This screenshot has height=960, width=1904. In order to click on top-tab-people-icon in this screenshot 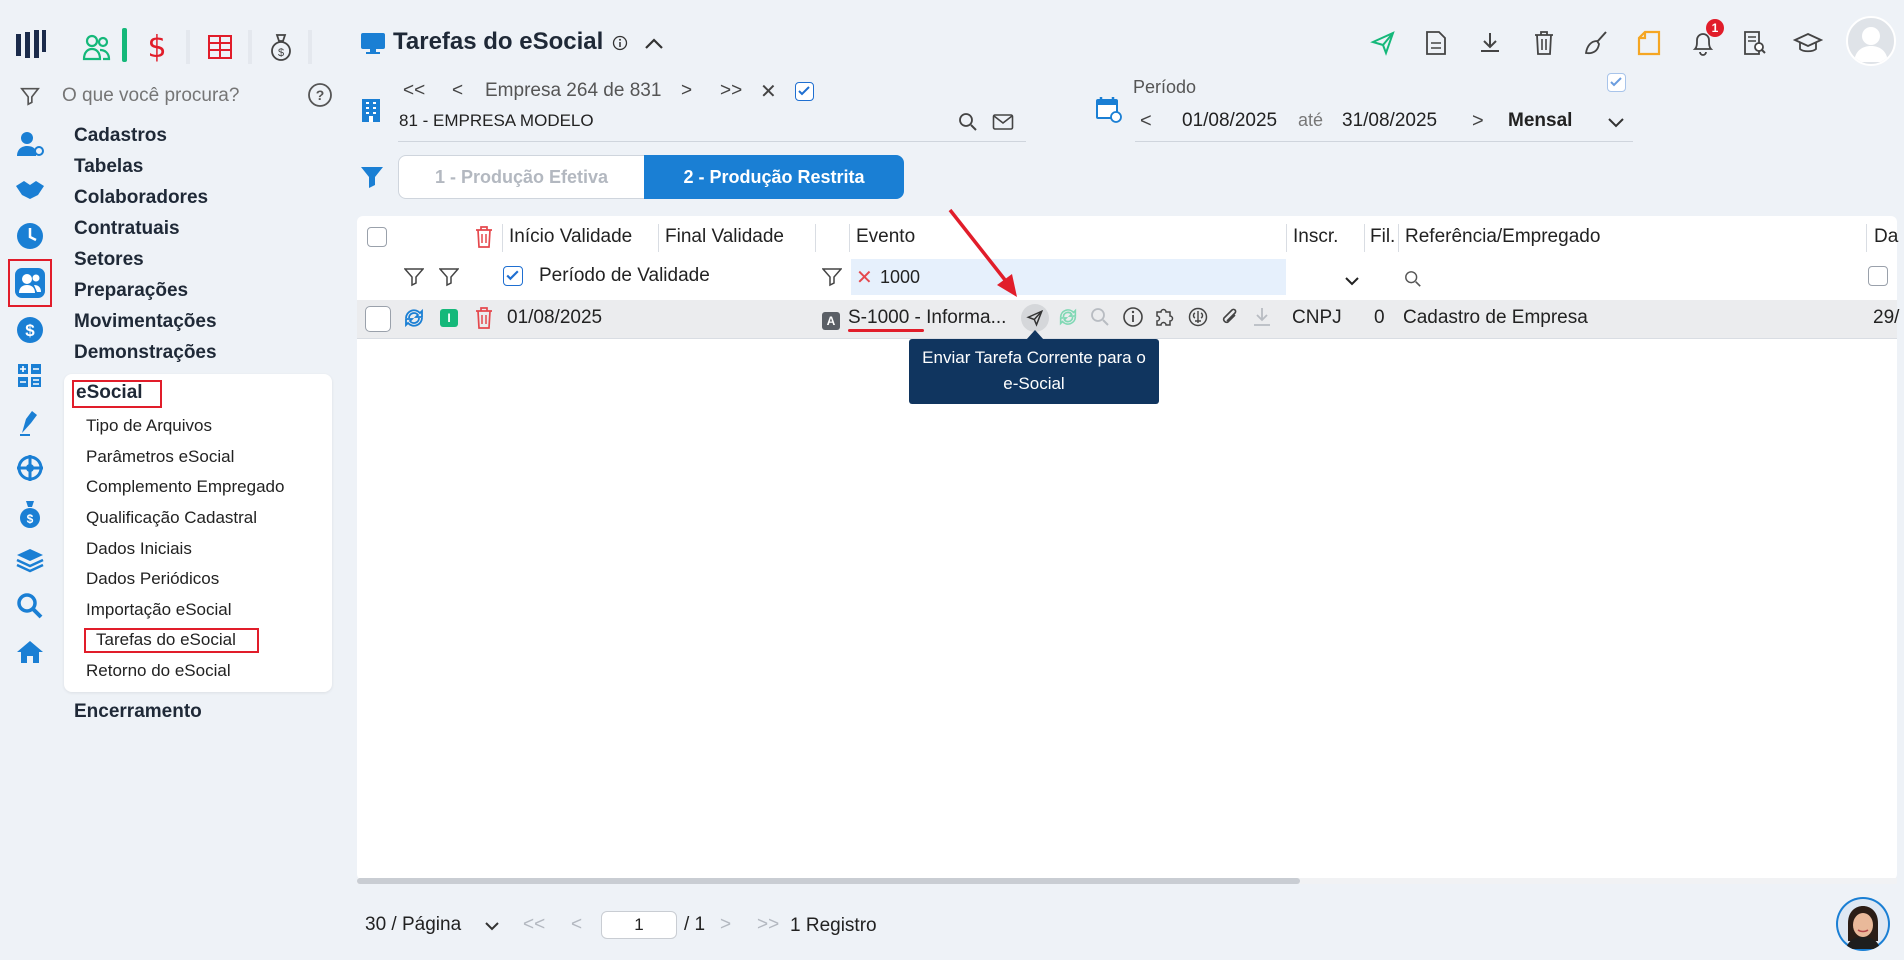, I will do `click(97, 47)`.